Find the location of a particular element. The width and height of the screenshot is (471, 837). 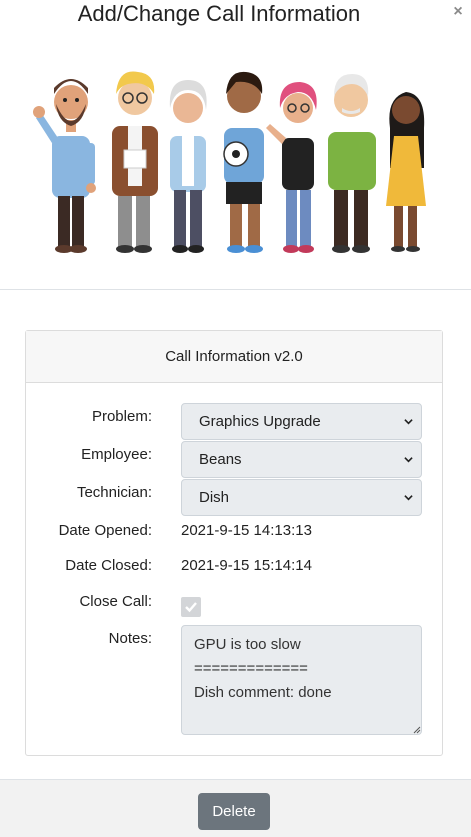

modal-title: Add/Change Call Information is located at coordinates (219, 13).